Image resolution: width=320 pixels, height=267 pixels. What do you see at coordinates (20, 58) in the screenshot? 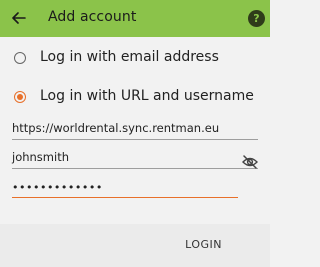
I see `radio-email-login` at bounding box center [20, 58].